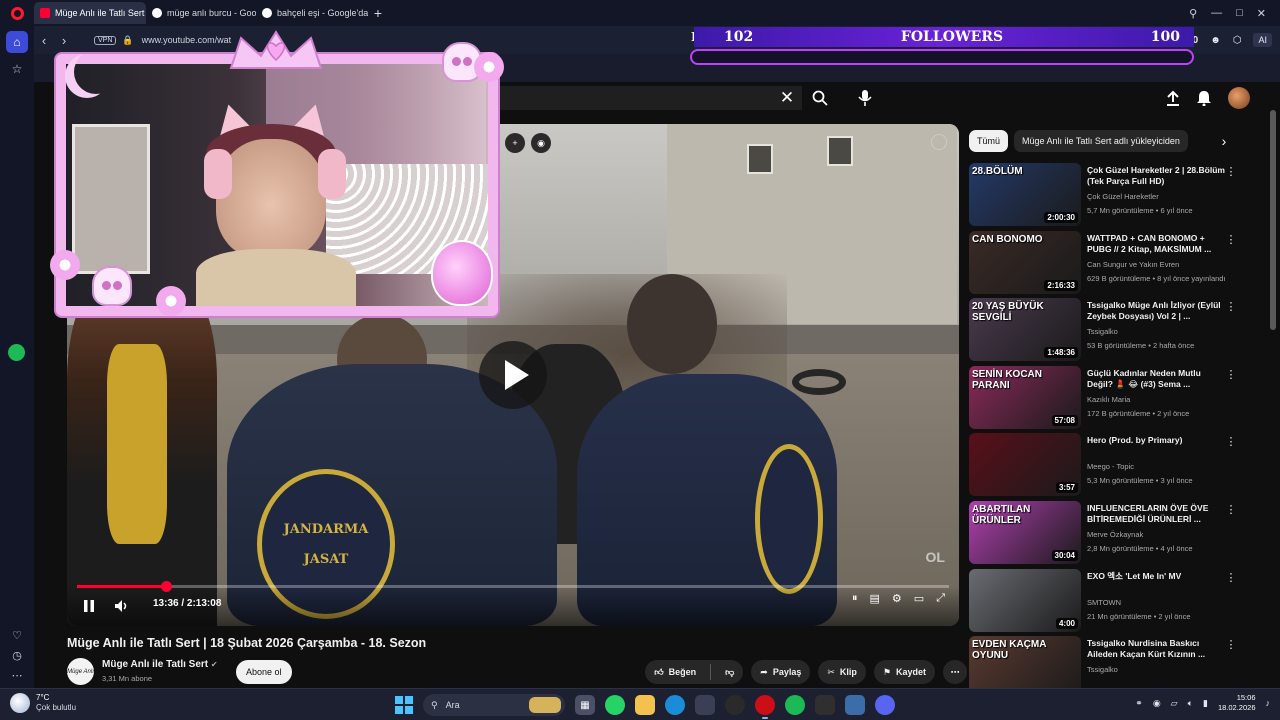 The height and width of the screenshot is (720, 1280). What do you see at coordinates (513, 375) in the screenshot?
I see `big-play-button` at bounding box center [513, 375].